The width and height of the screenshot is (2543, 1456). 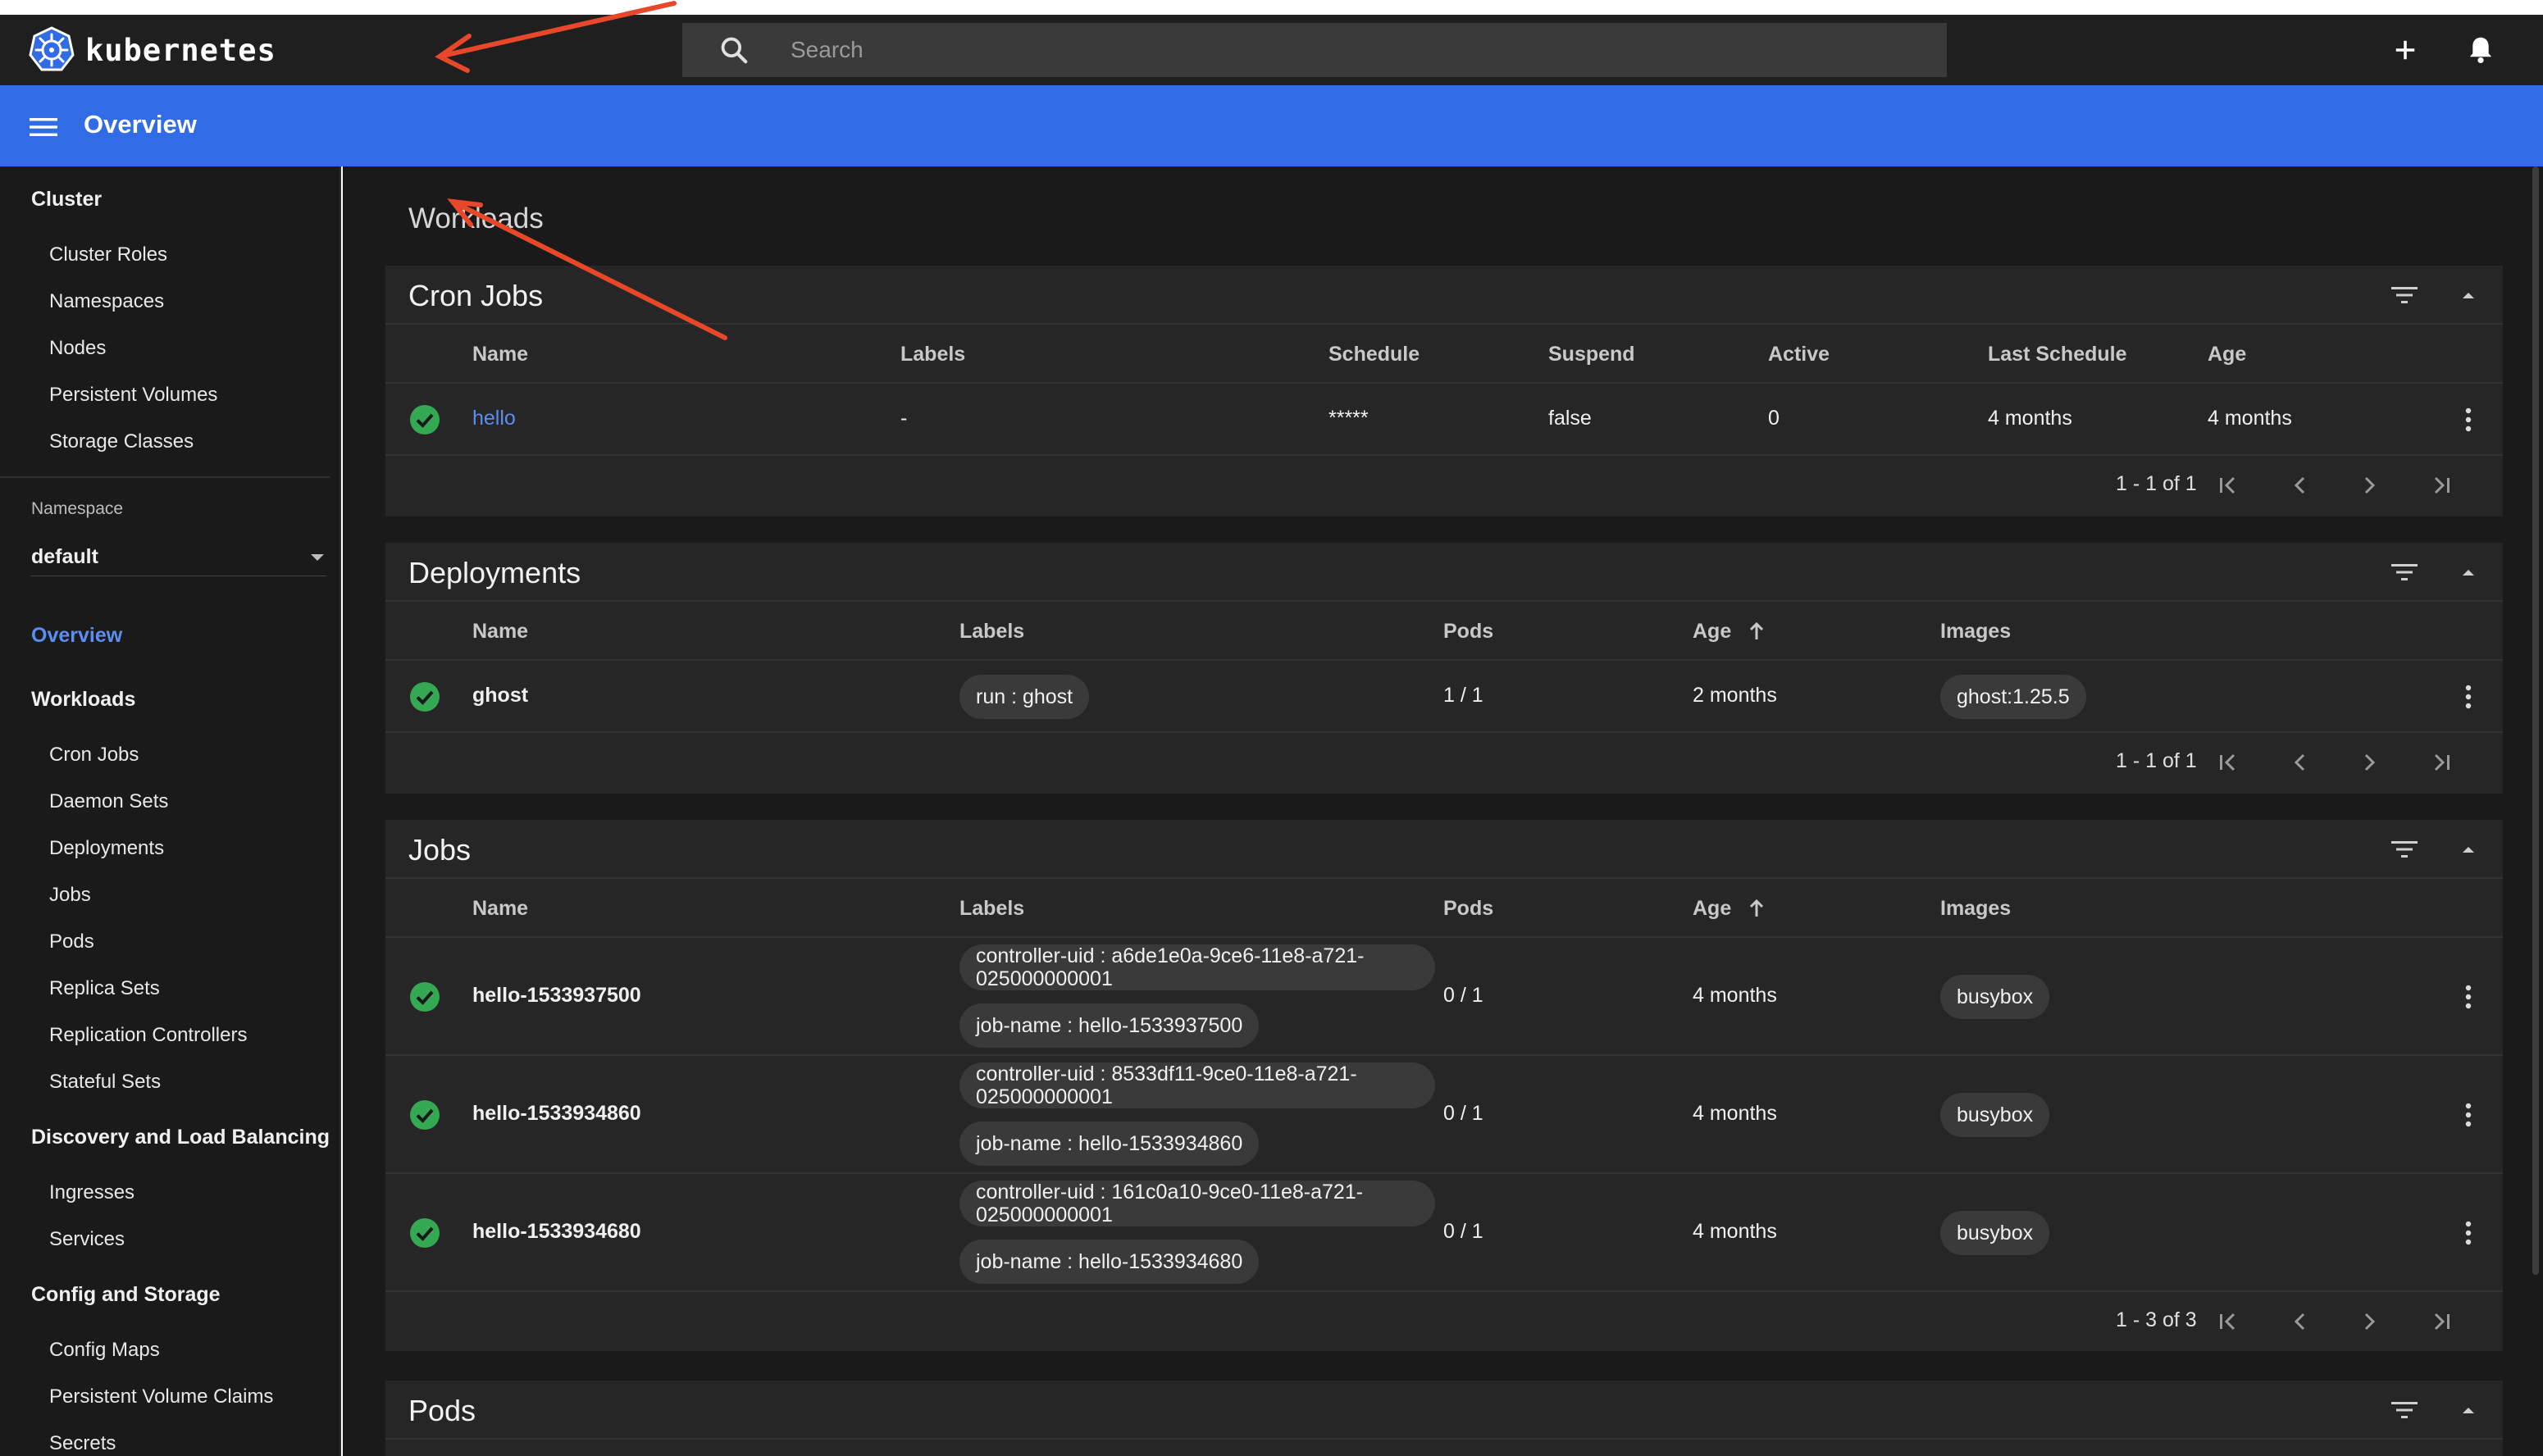 I want to click on column-header: Suspend, so click(x=1591, y=354).